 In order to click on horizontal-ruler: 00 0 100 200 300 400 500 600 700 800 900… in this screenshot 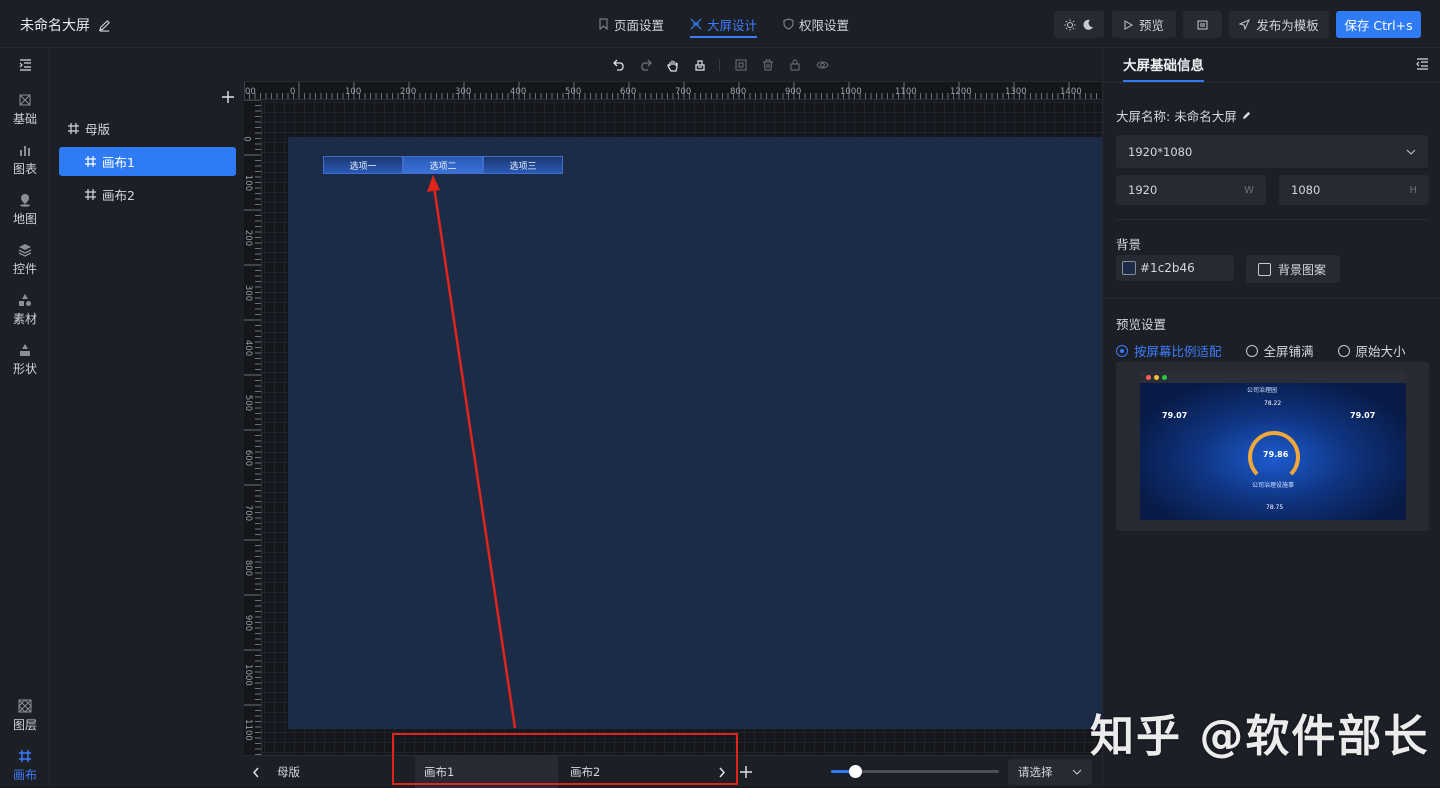, I will do `click(673, 91)`.